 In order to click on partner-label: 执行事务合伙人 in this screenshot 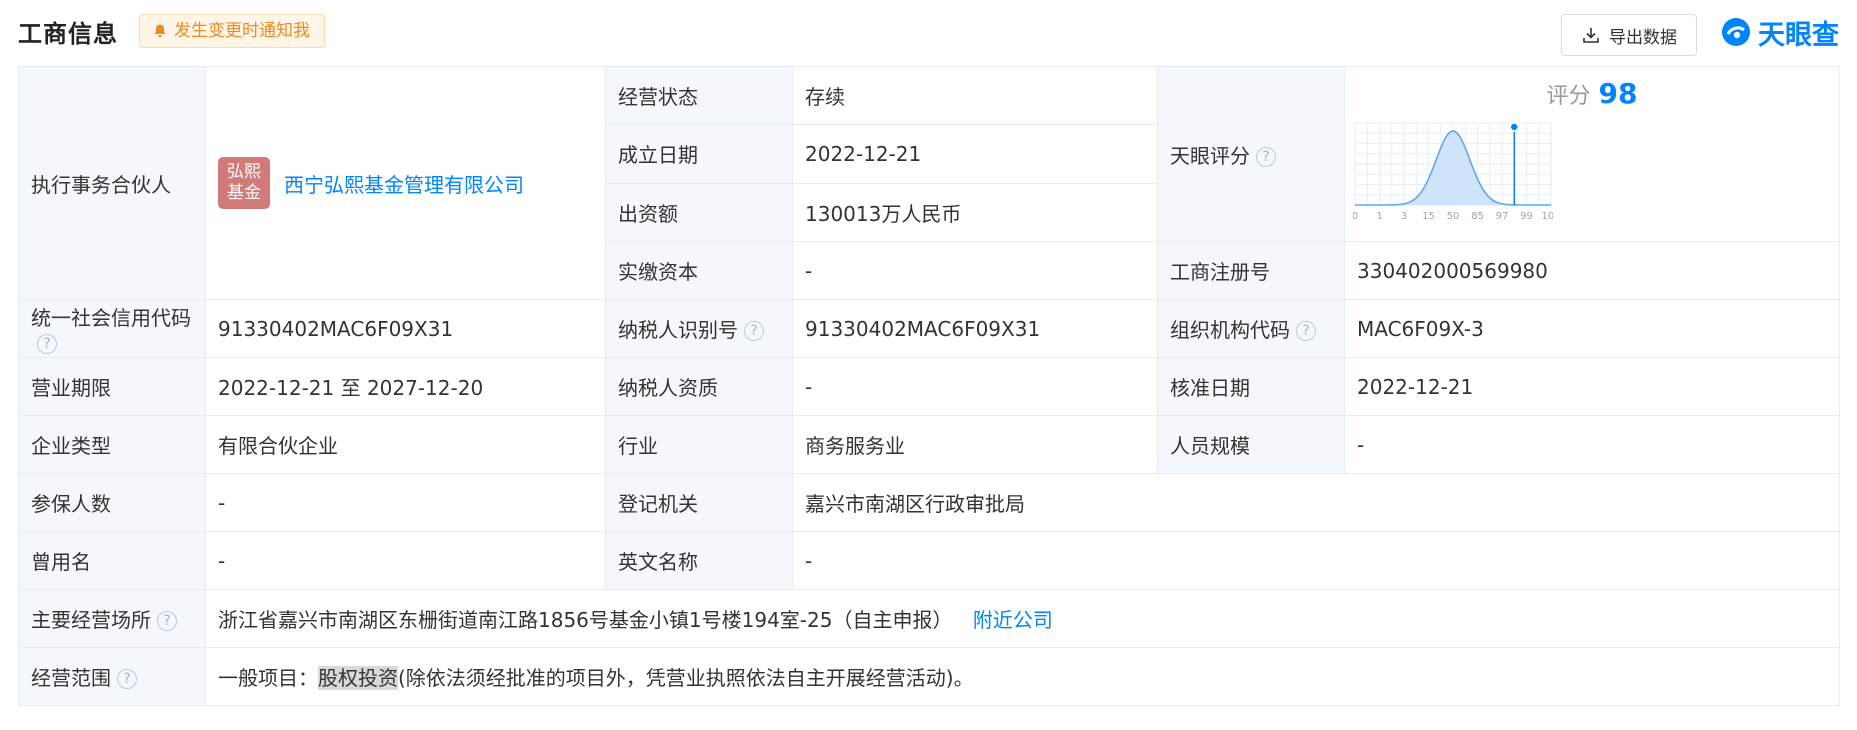, I will do `click(112, 183)`.